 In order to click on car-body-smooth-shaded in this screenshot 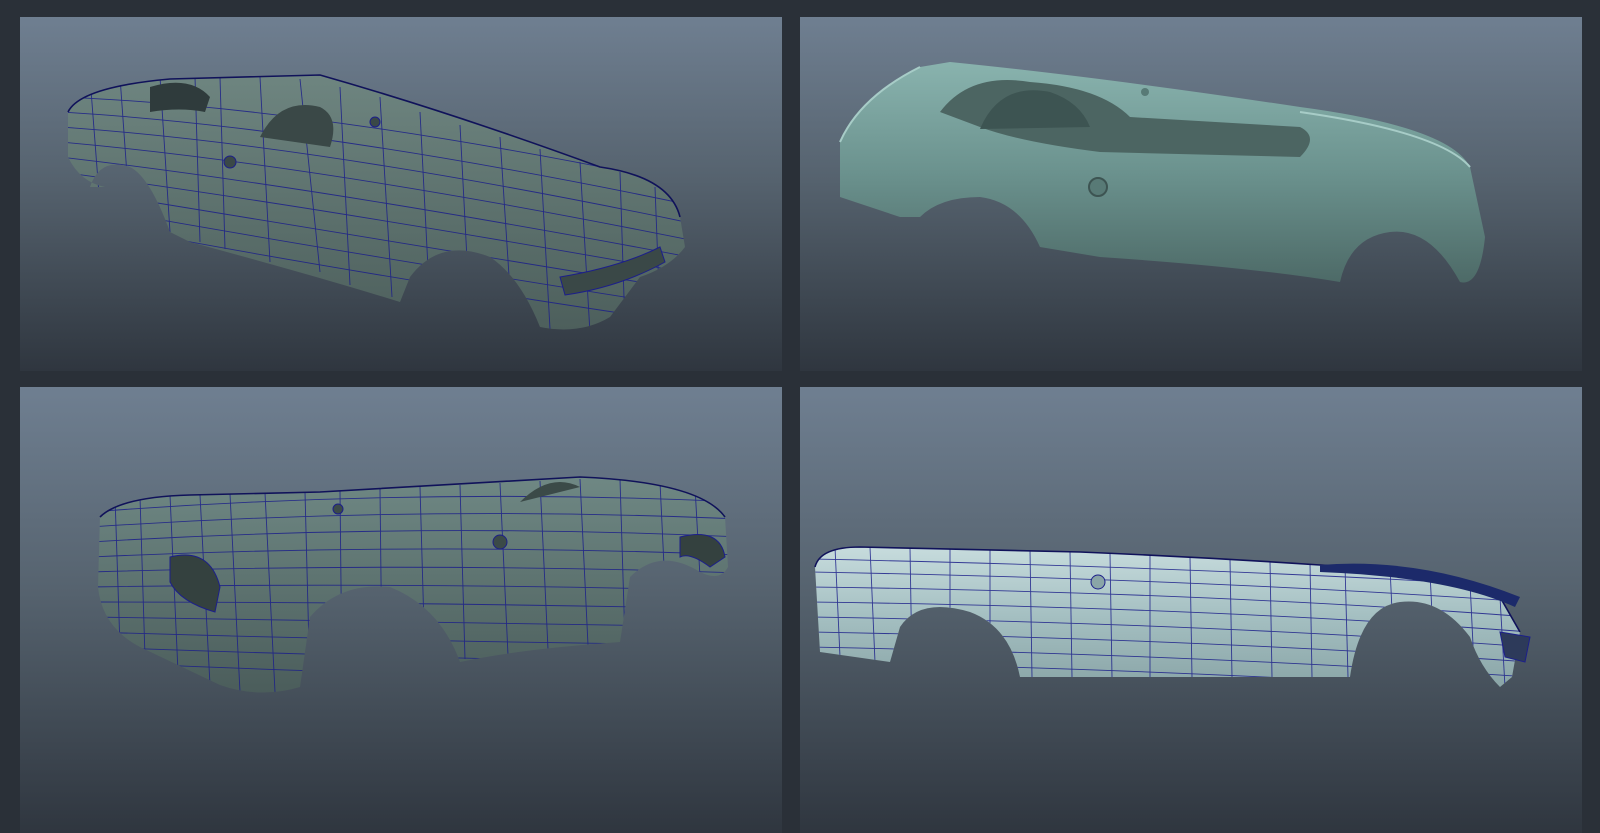, I will do `click(1162, 172)`.